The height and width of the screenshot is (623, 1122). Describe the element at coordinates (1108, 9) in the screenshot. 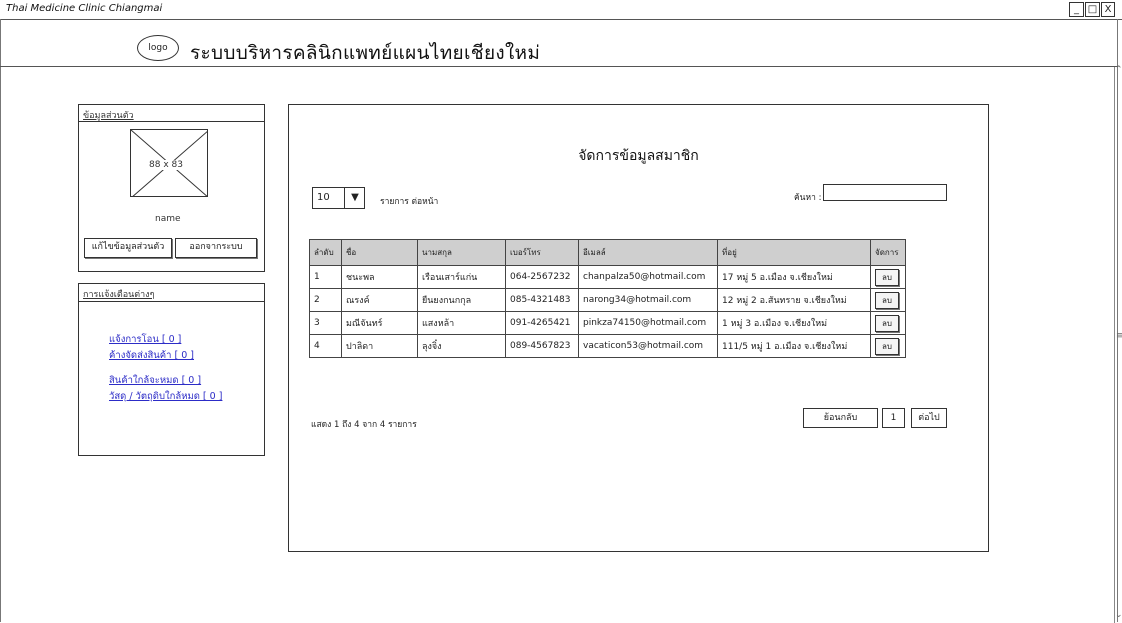

I see `close-button: X` at that location.